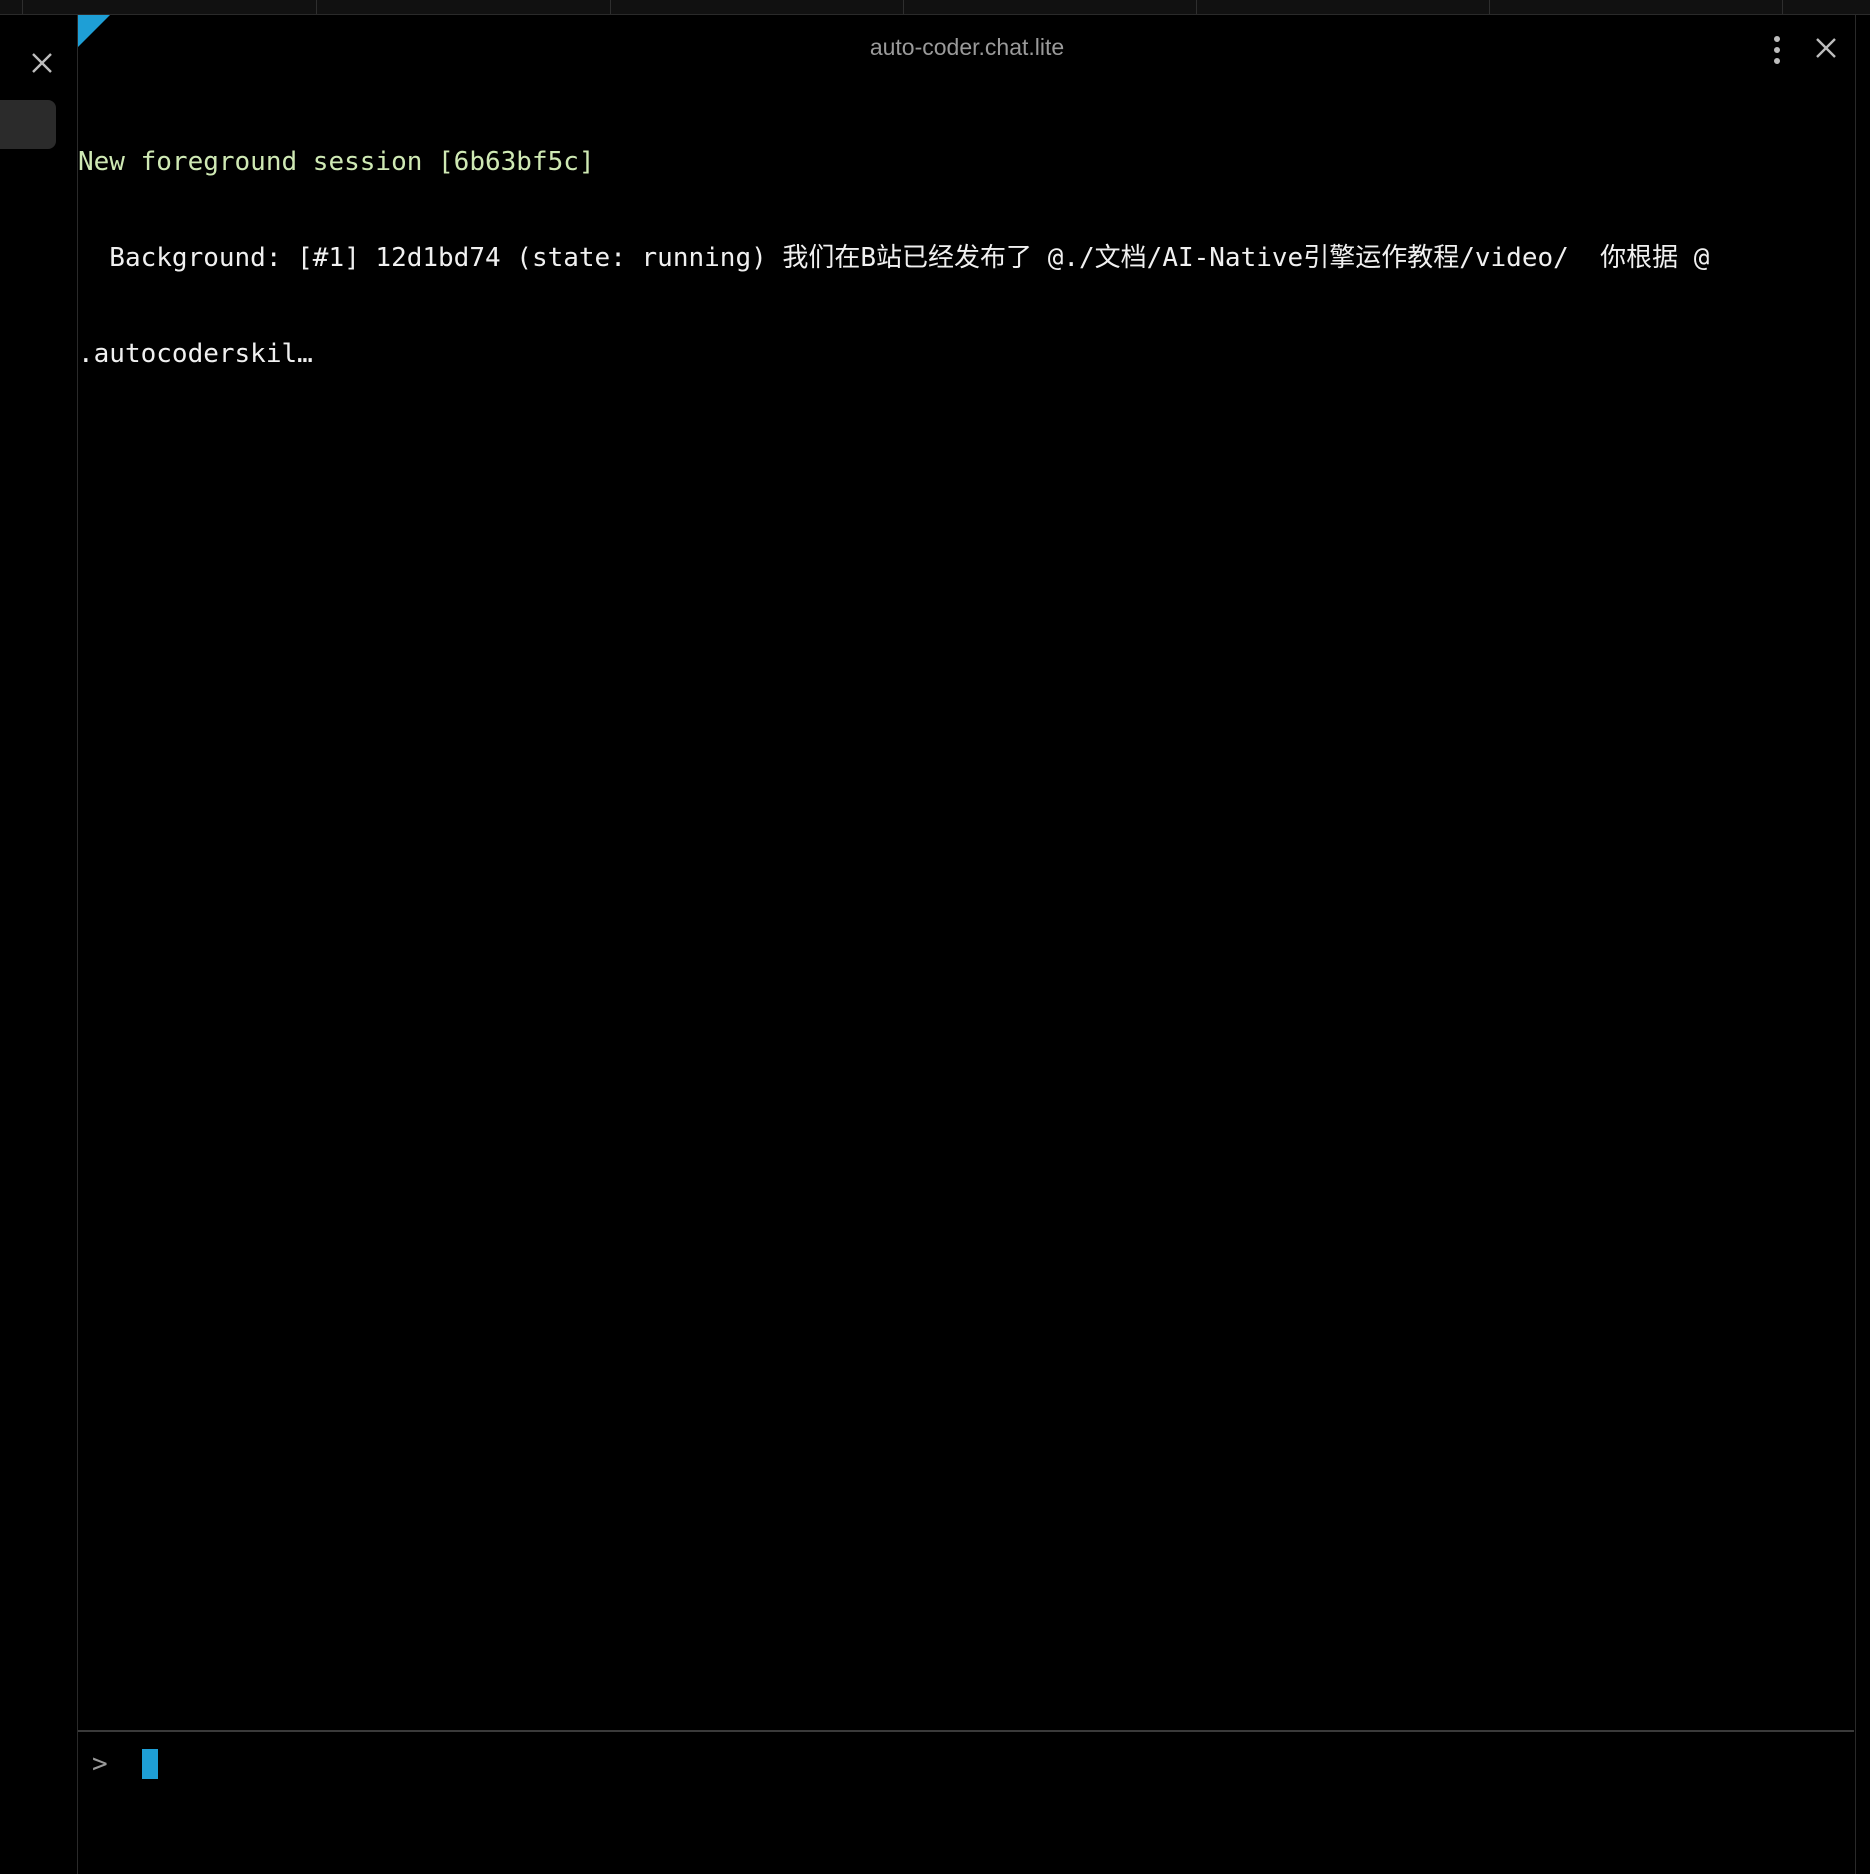  What do you see at coordinates (28, 124) in the screenshot?
I see `rail-tab` at bounding box center [28, 124].